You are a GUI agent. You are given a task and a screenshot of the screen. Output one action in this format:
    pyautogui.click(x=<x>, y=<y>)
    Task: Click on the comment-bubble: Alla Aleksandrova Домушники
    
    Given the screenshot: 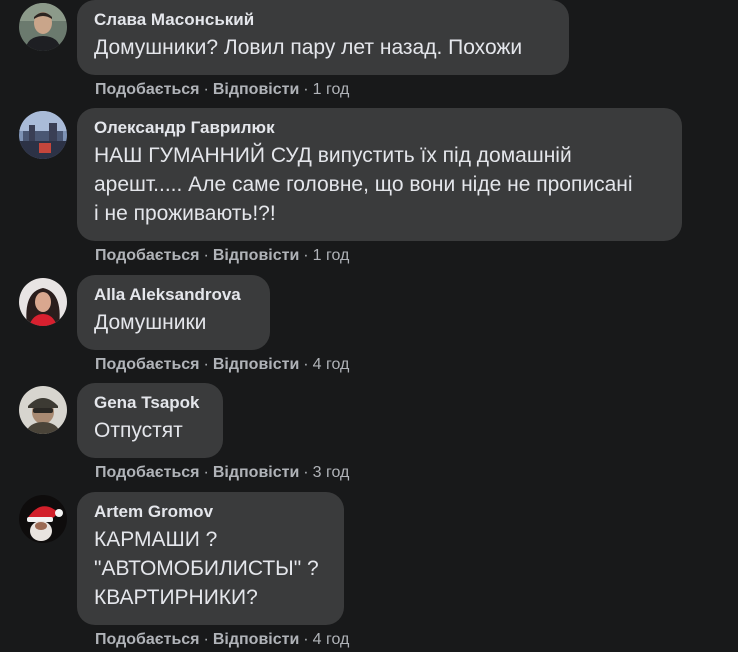 What is the action you would take?
    pyautogui.click(x=173, y=312)
    